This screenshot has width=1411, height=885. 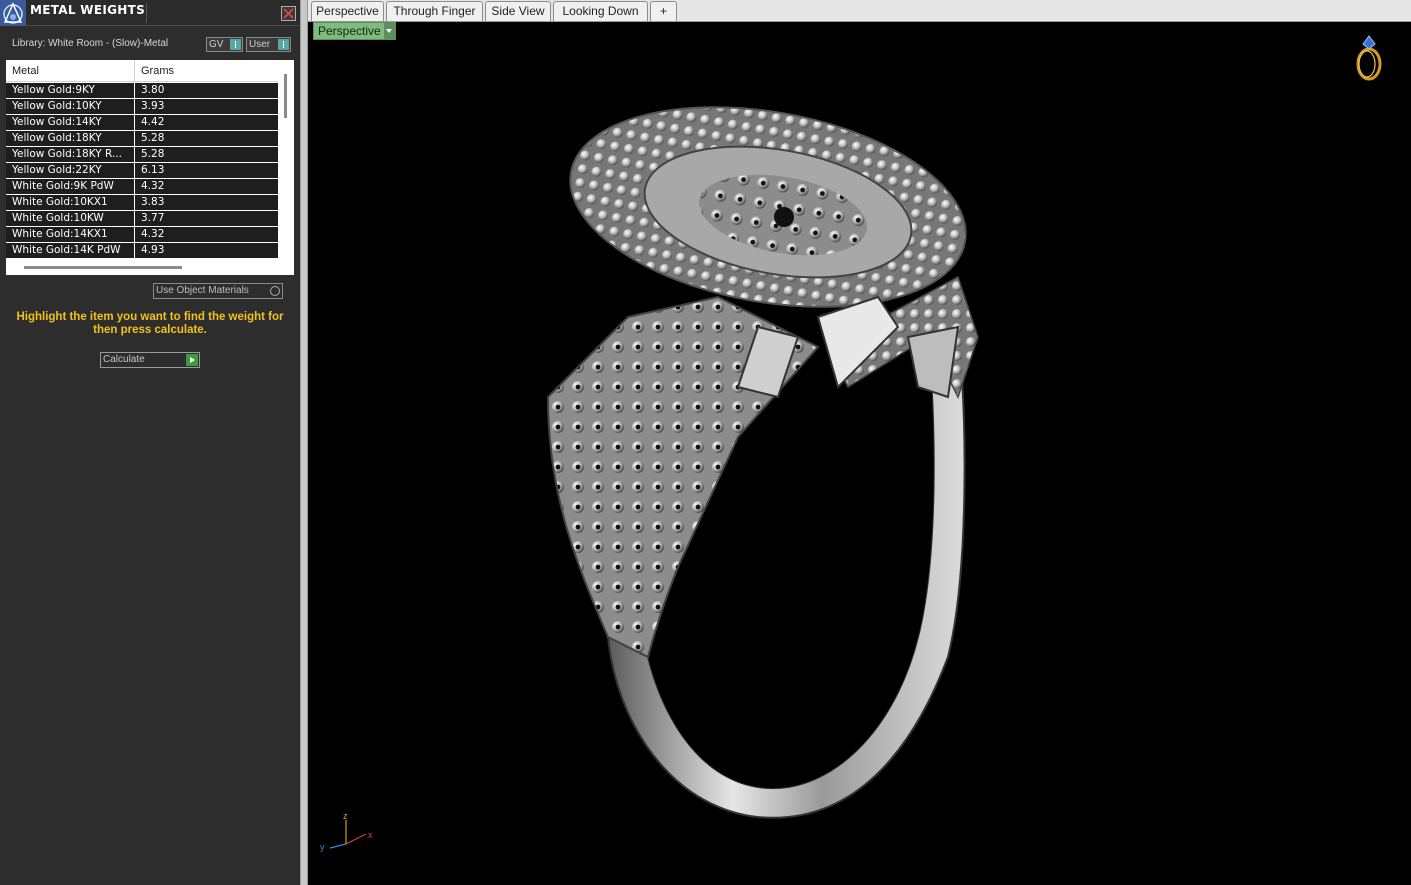 I want to click on radio-icon, so click(x=275, y=291).